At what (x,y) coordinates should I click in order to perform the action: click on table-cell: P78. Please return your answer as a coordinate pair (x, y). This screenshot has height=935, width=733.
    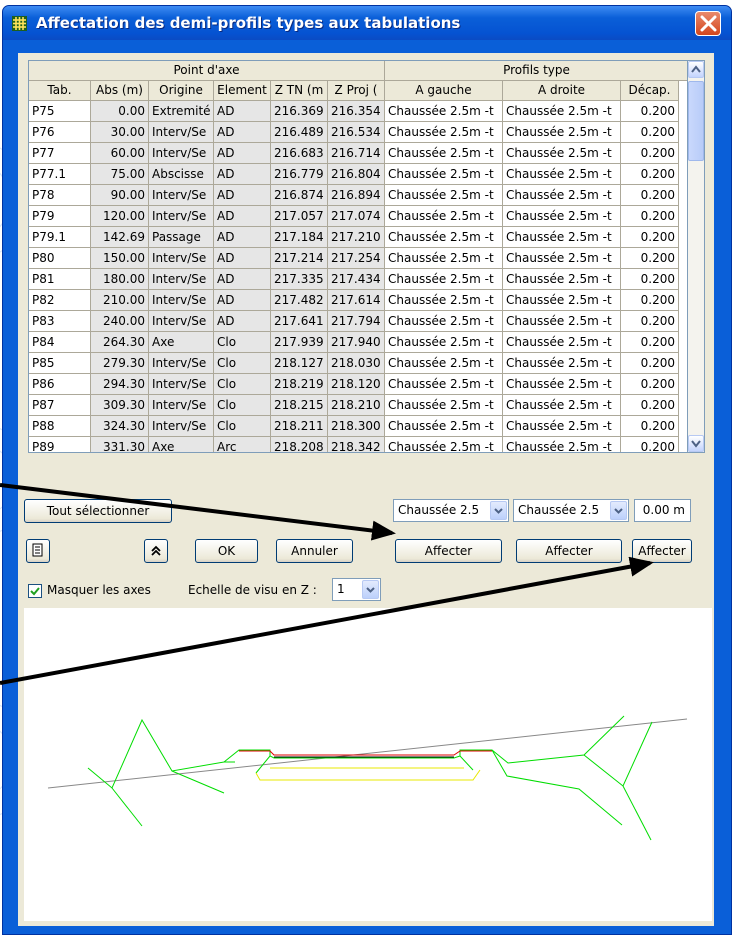
    Looking at the image, I should click on (60, 195).